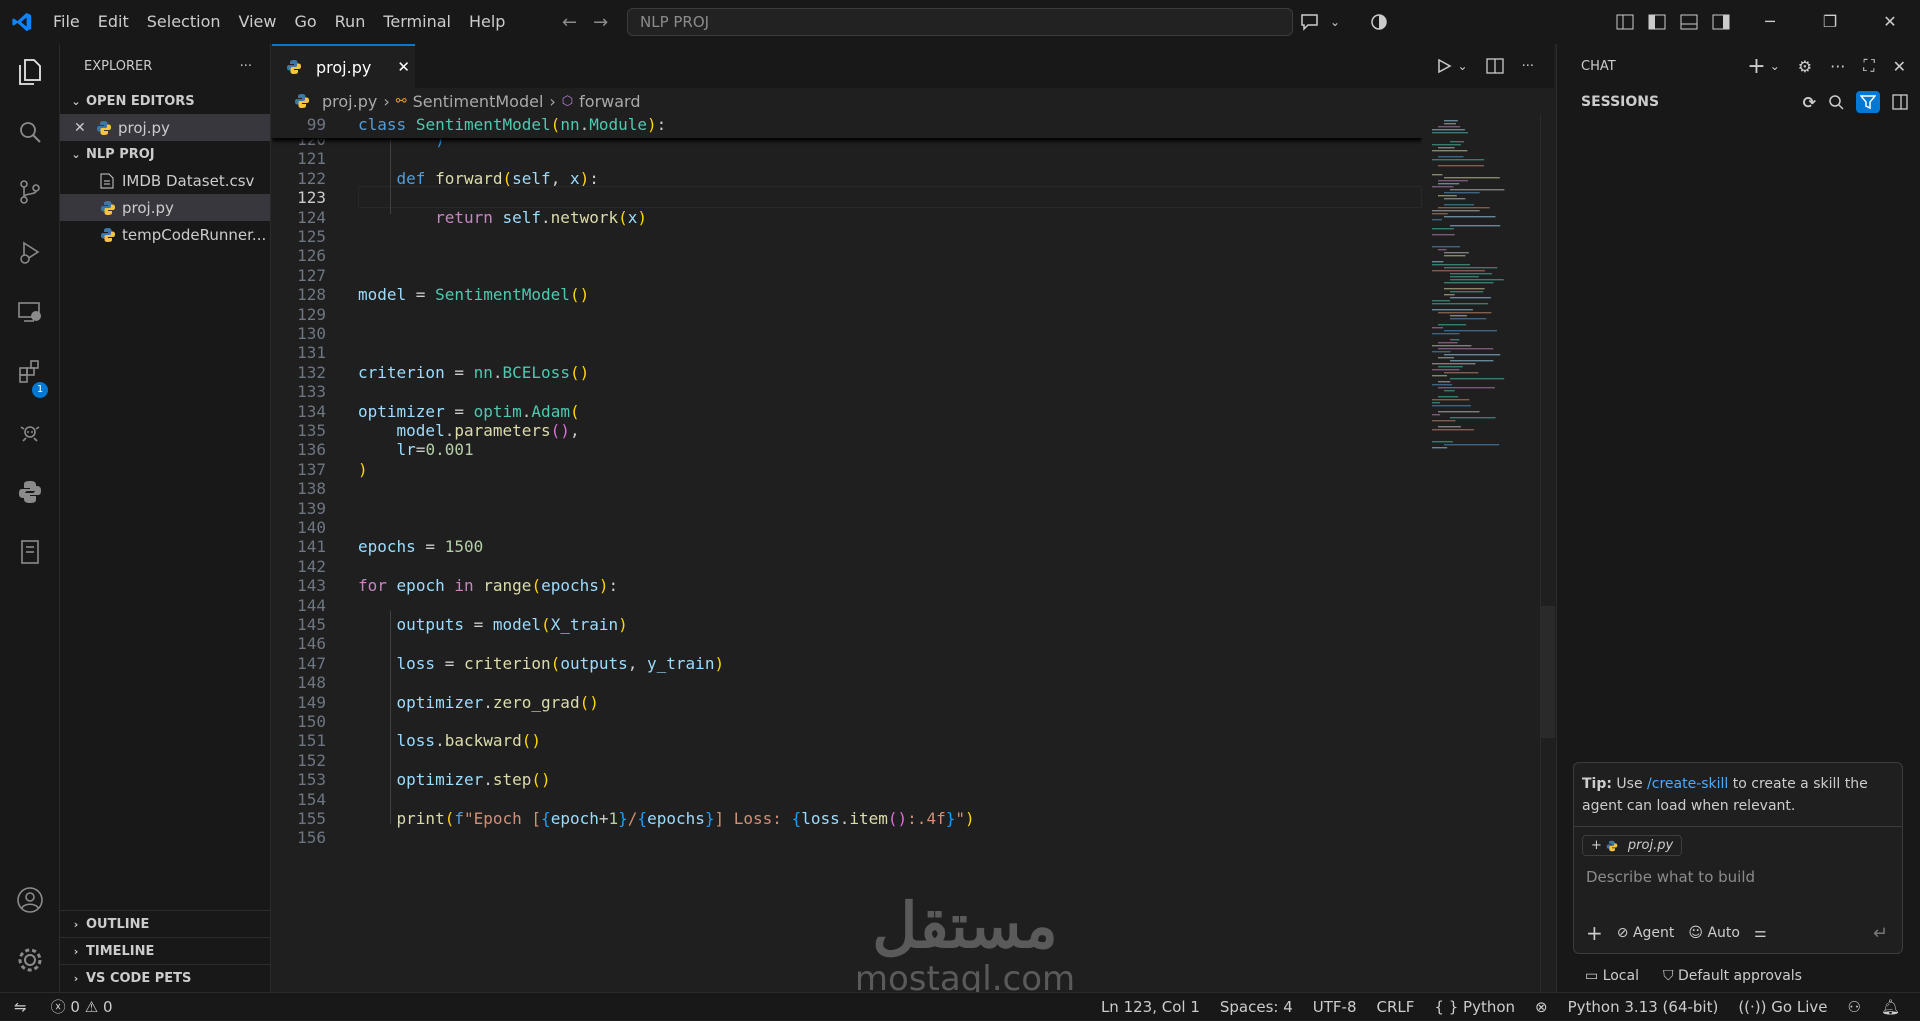 This screenshot has width=1920, height=1021. I want to click on filter-icon, so click(1868, 102).